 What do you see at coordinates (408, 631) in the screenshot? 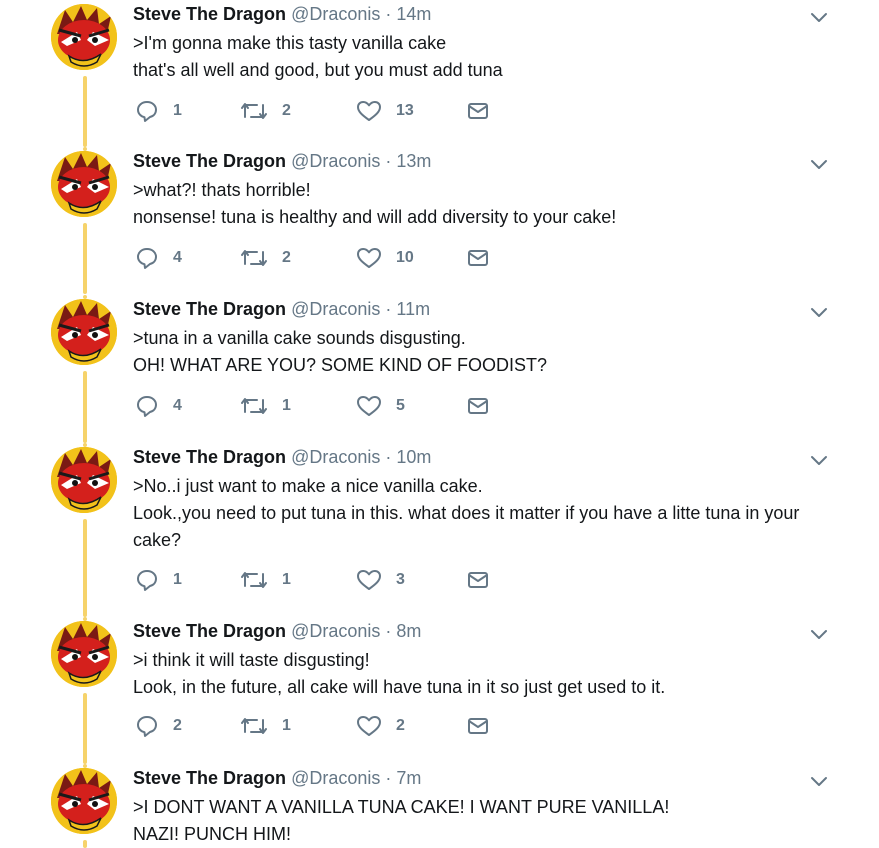
I see `timestamp: 8m` at bounding box center [408, 631].